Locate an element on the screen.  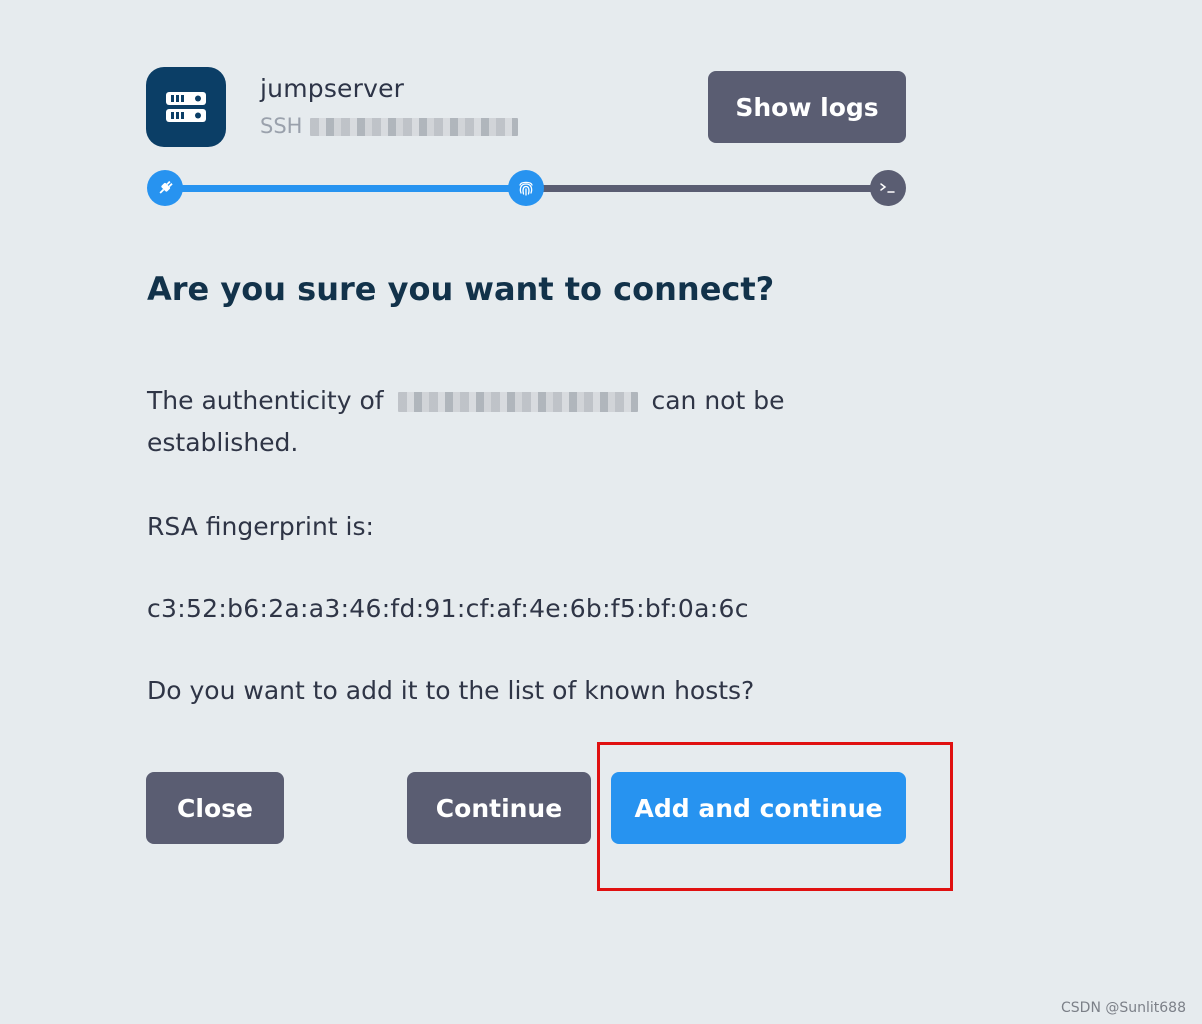
dialog-heading: Are you sure you want to connect? is located at coordinates (461, 289).